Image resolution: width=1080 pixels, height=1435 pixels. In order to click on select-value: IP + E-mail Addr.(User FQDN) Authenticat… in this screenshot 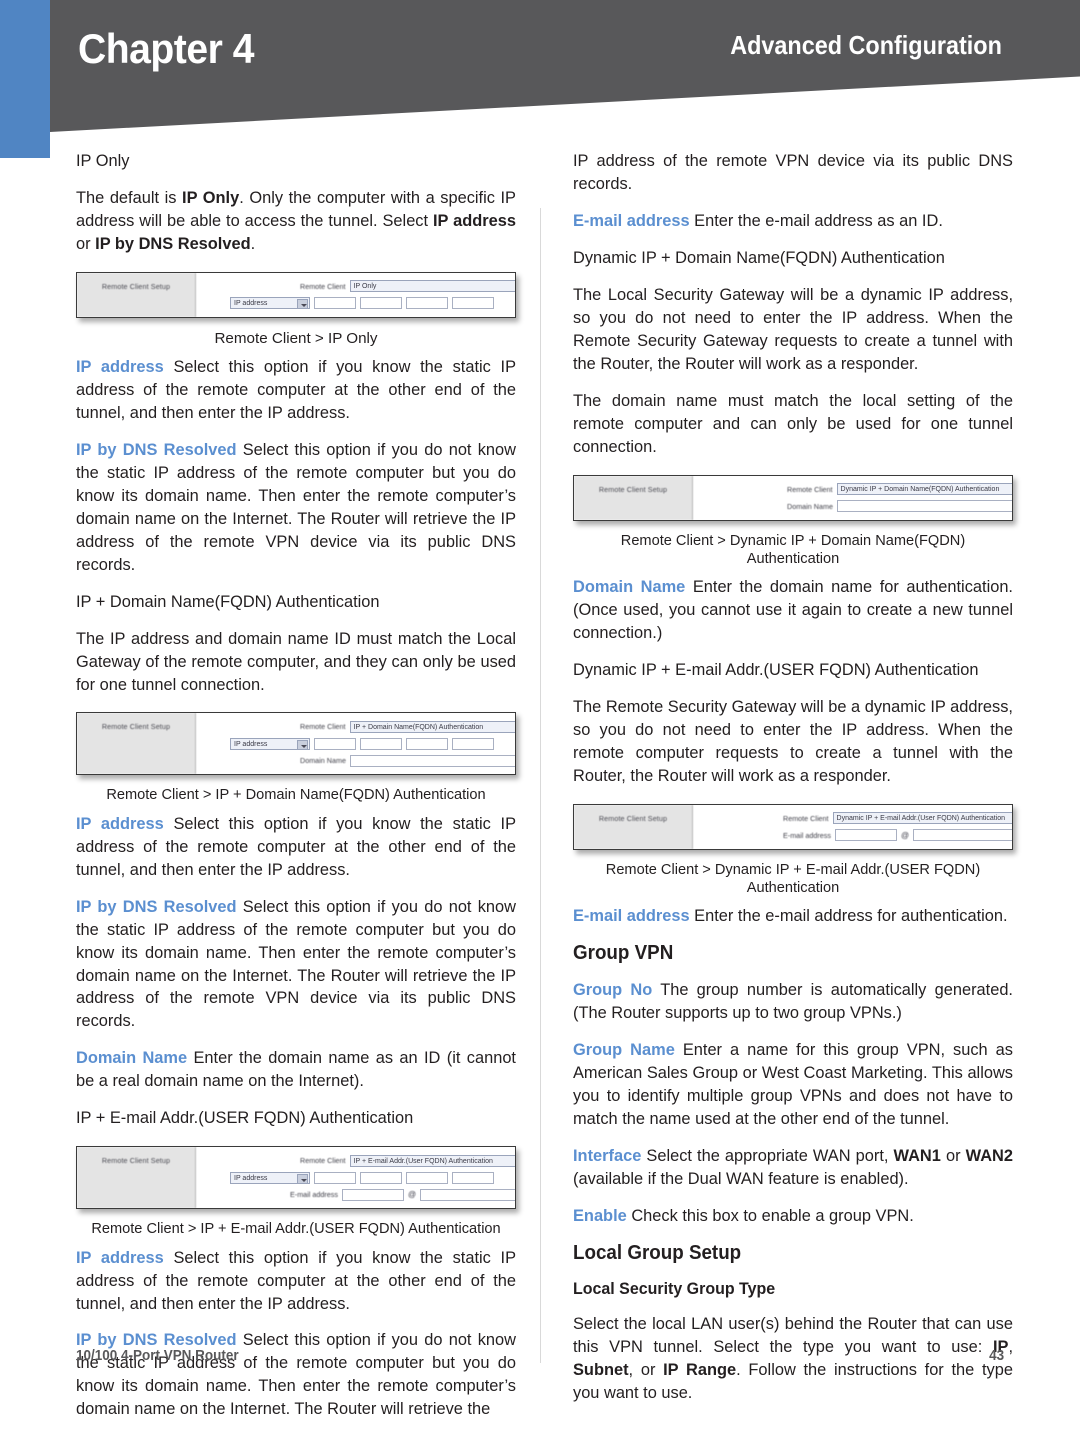, I will do `click(423, 1161)`.